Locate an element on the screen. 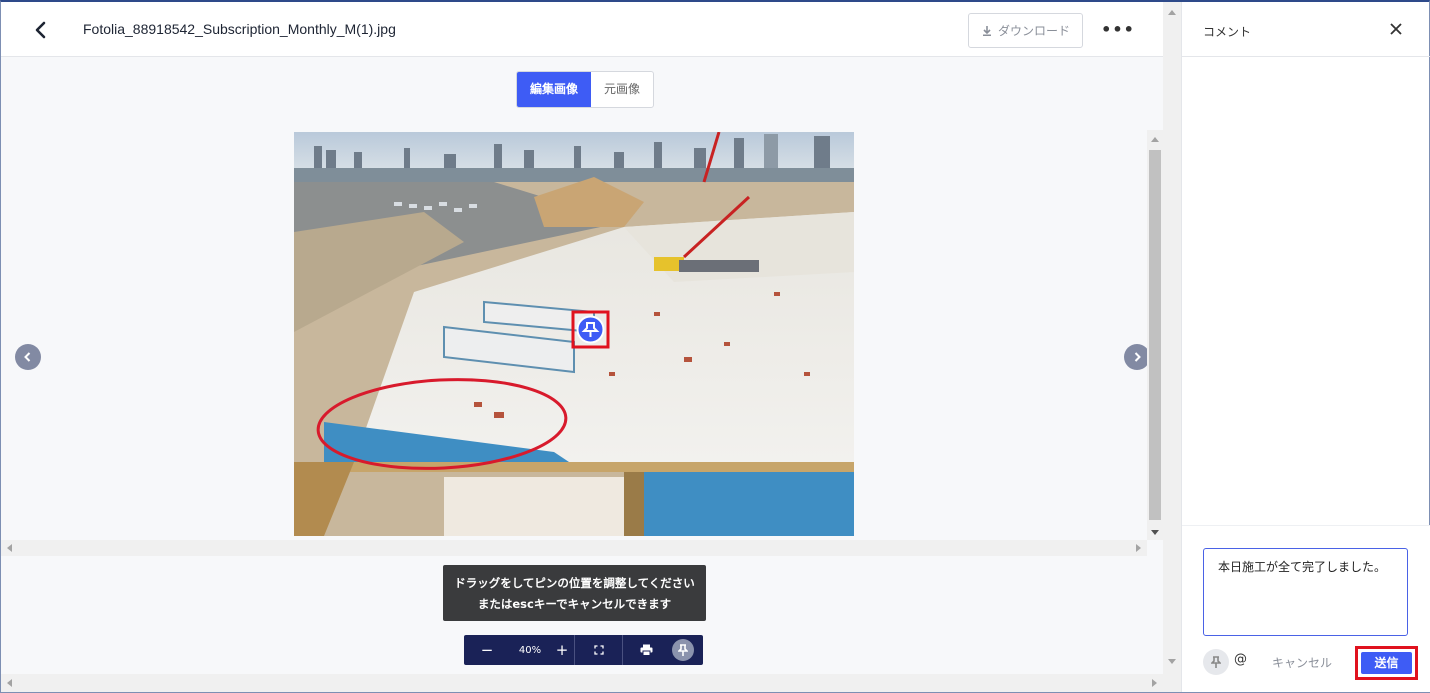 This screenshot has width=1430, height=693. print-icon is located at coordinates (646, 650).